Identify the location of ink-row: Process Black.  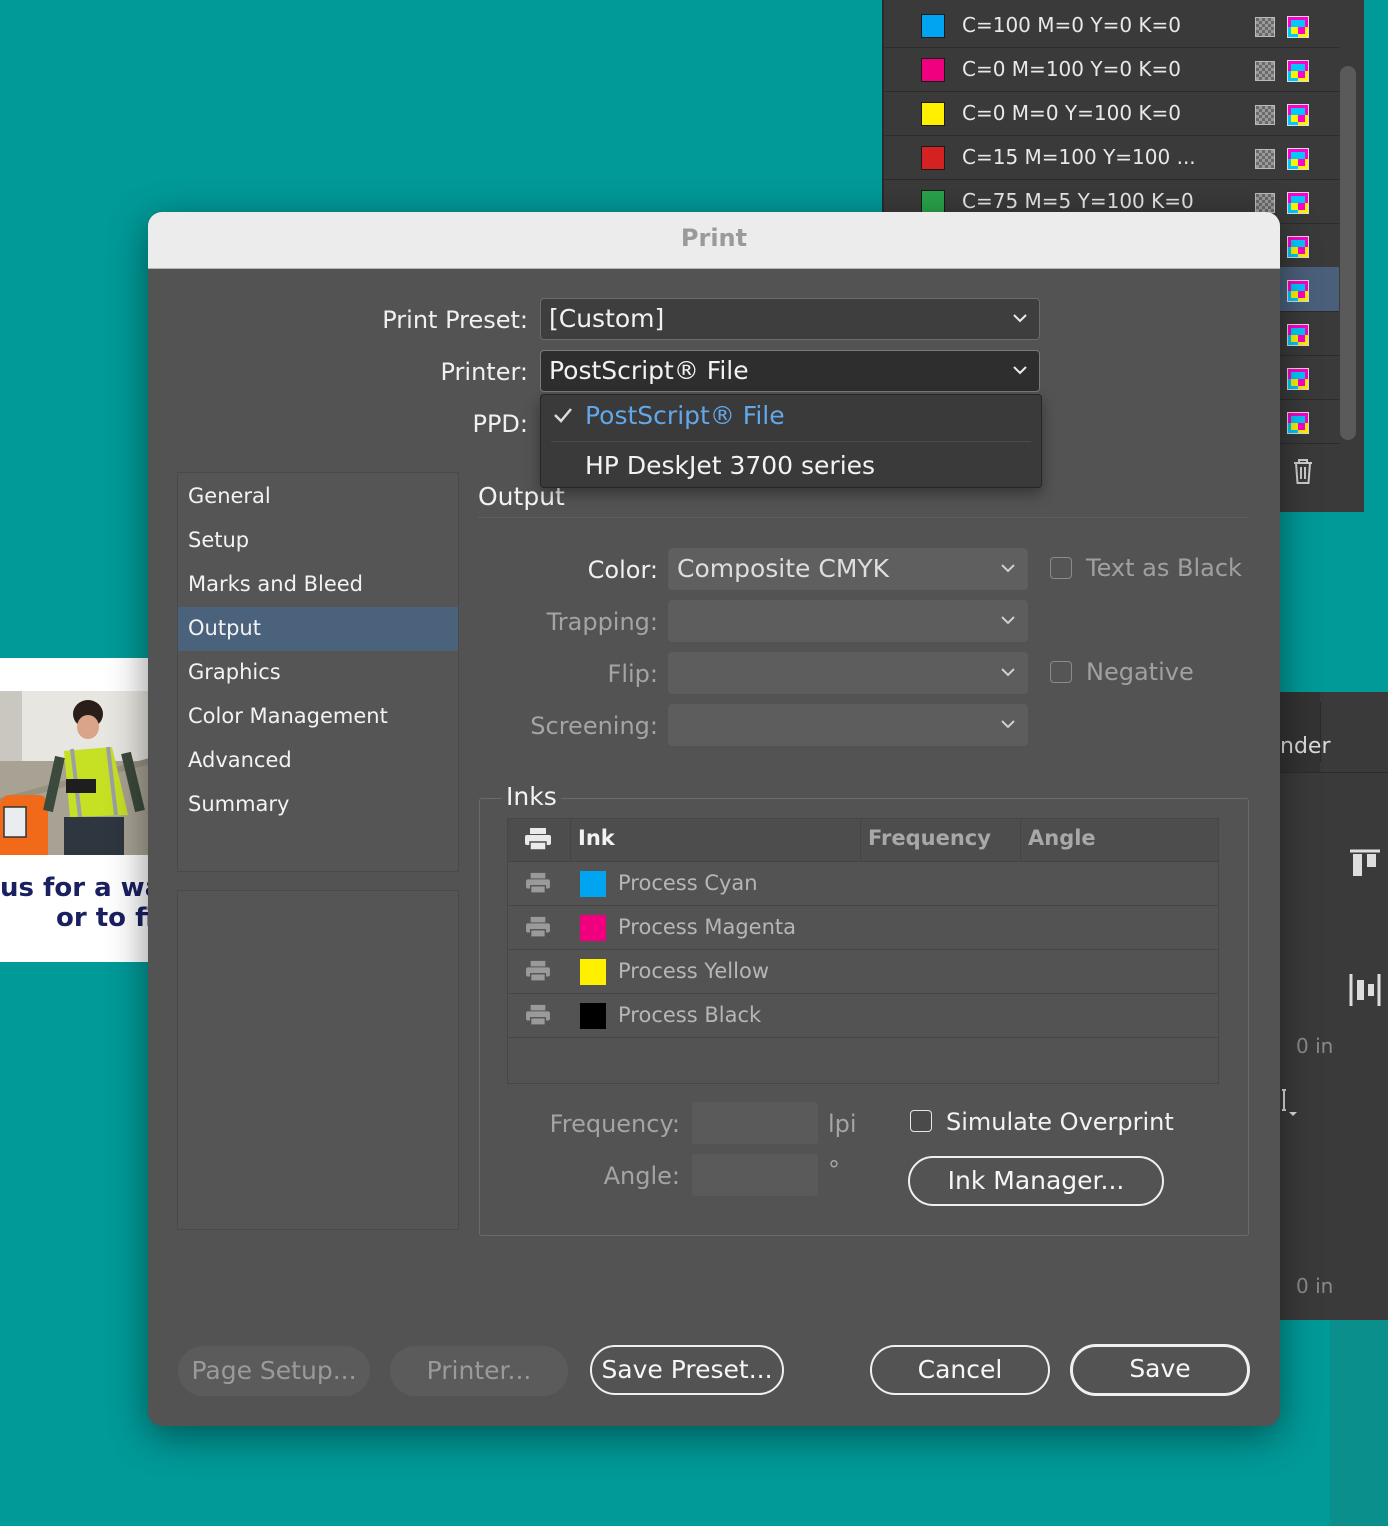
(863, 1015).